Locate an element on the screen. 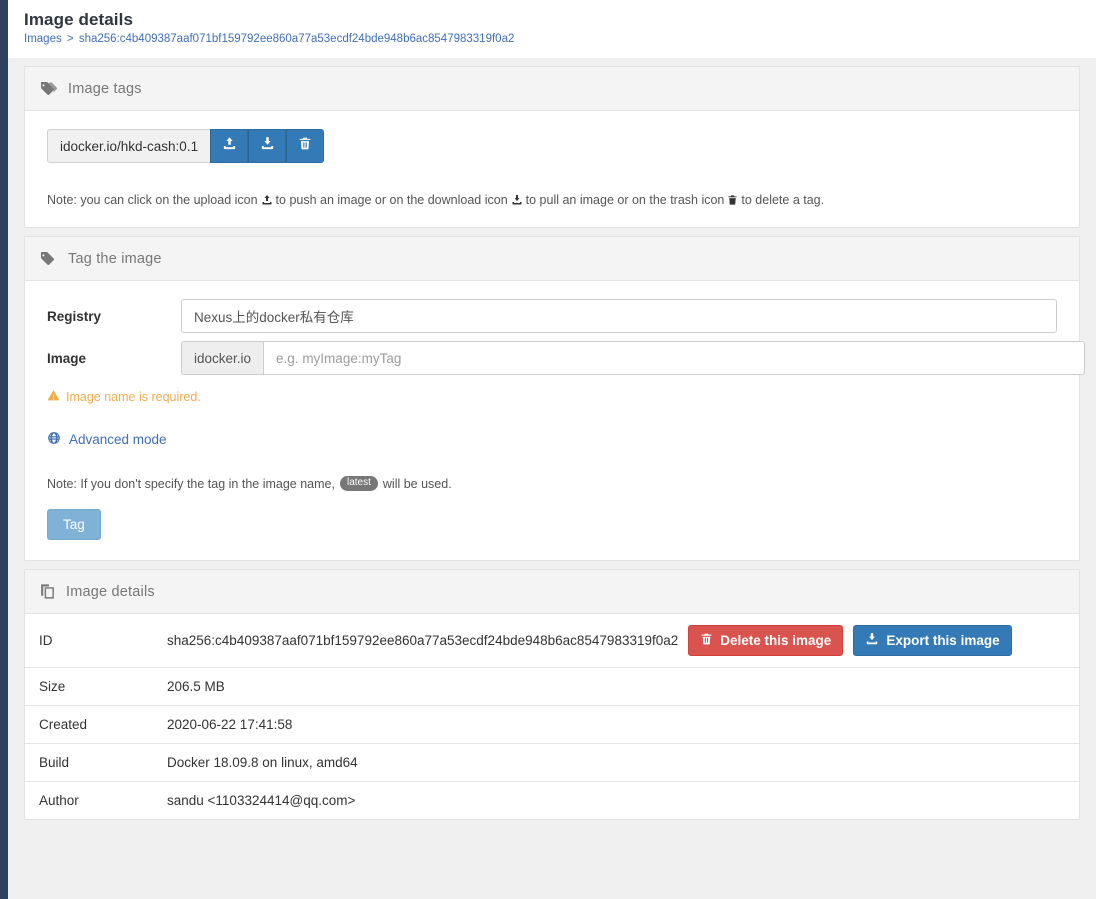  detail-key-build: Build is located at coordinates (54, 762).